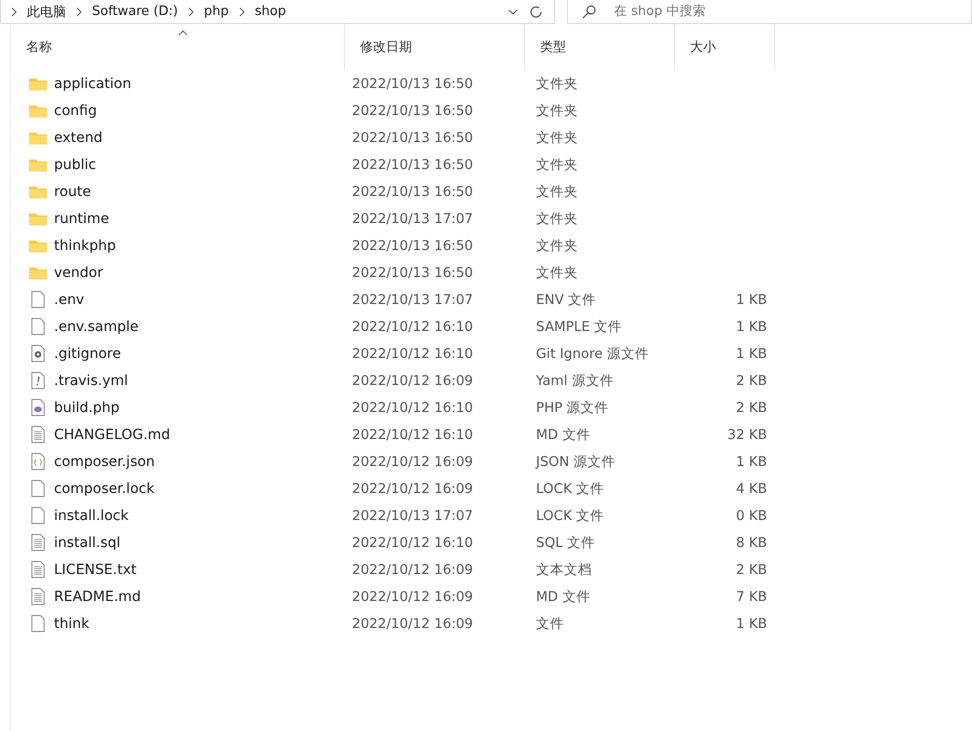 The width and height of the screenshot is (972, 731). I want to click on size-cell-text: 7 KB, so click(751, 596).